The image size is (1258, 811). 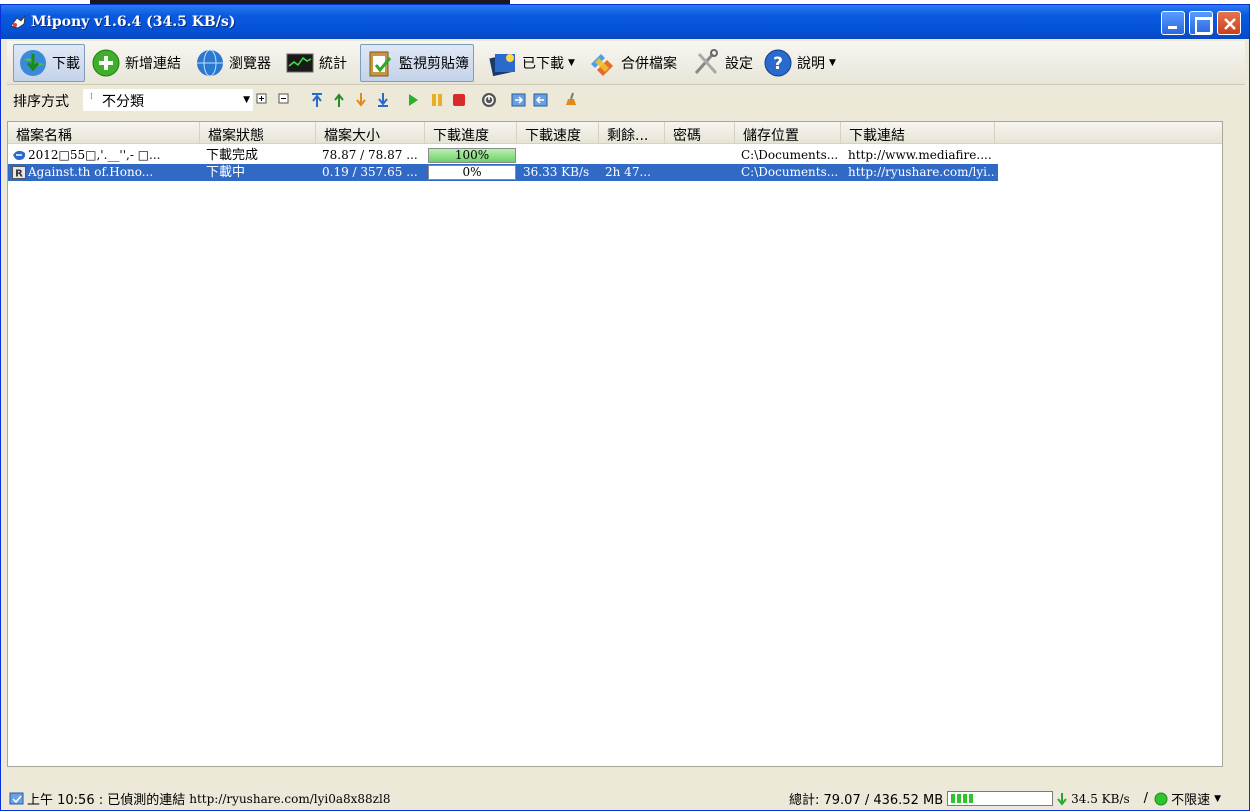 I want to click on collapse-all-icon, so click(x=285, y=100).